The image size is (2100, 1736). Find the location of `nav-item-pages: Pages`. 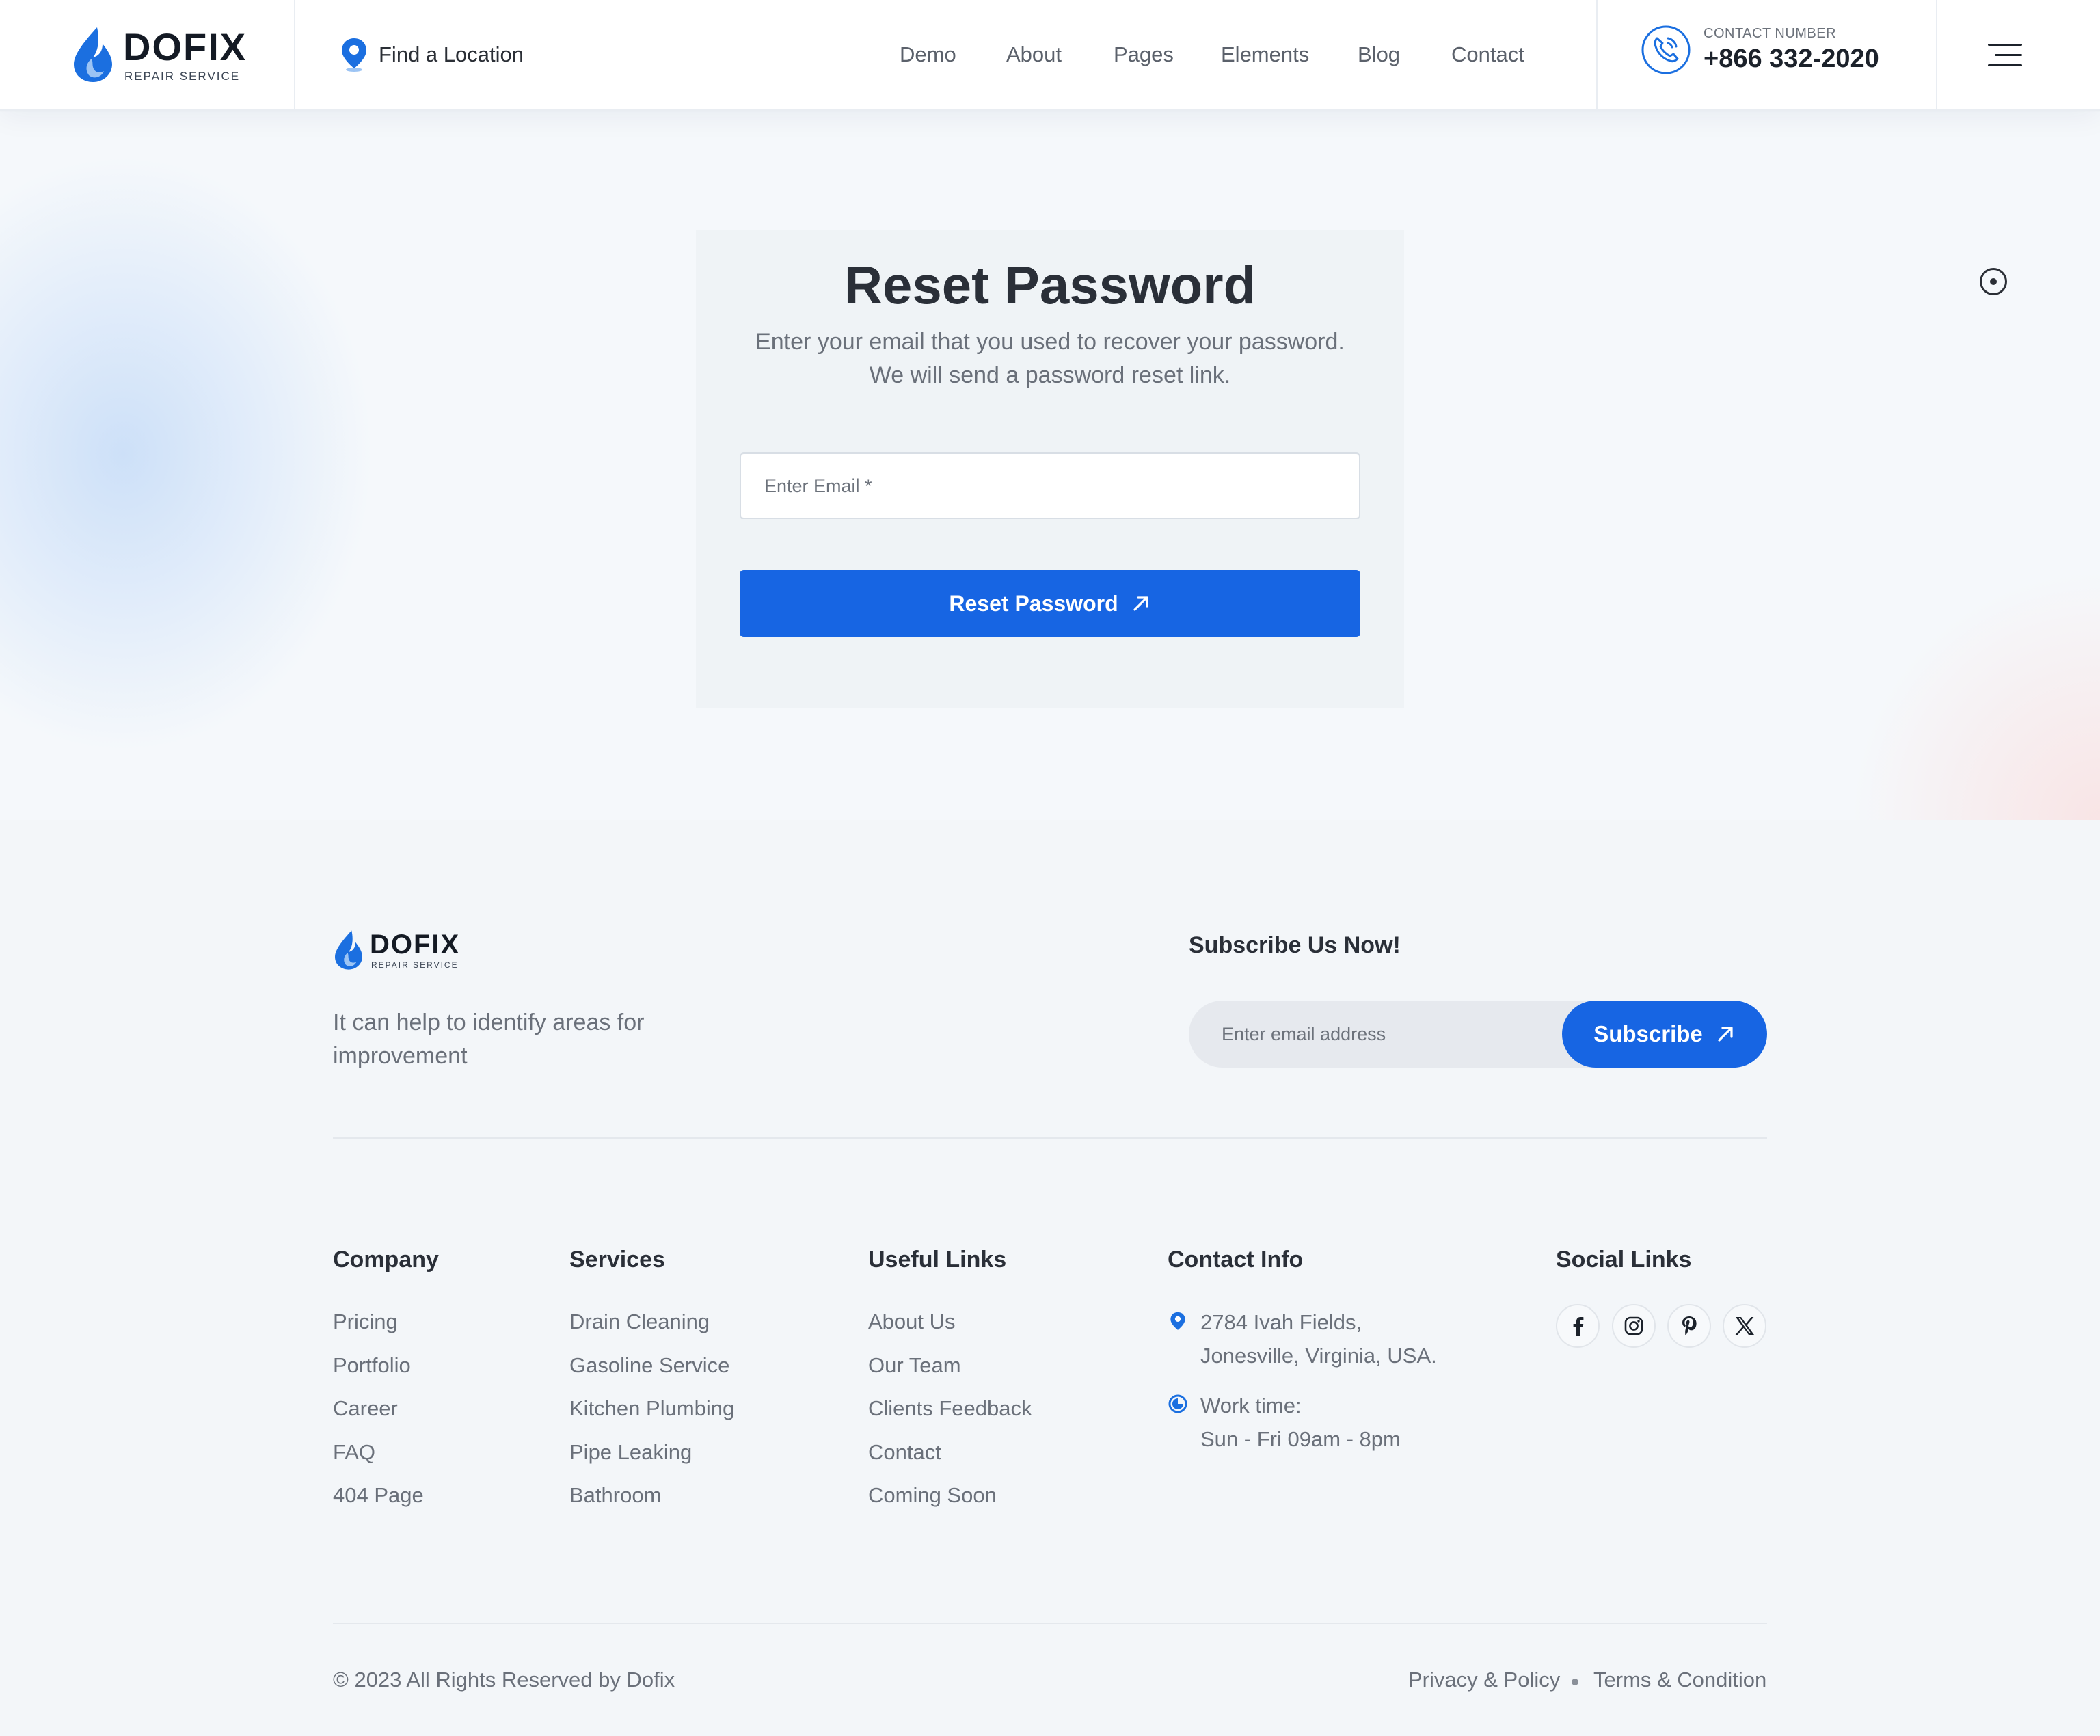

nav-item-pages: Pages is located at coordinates (1144, 54).